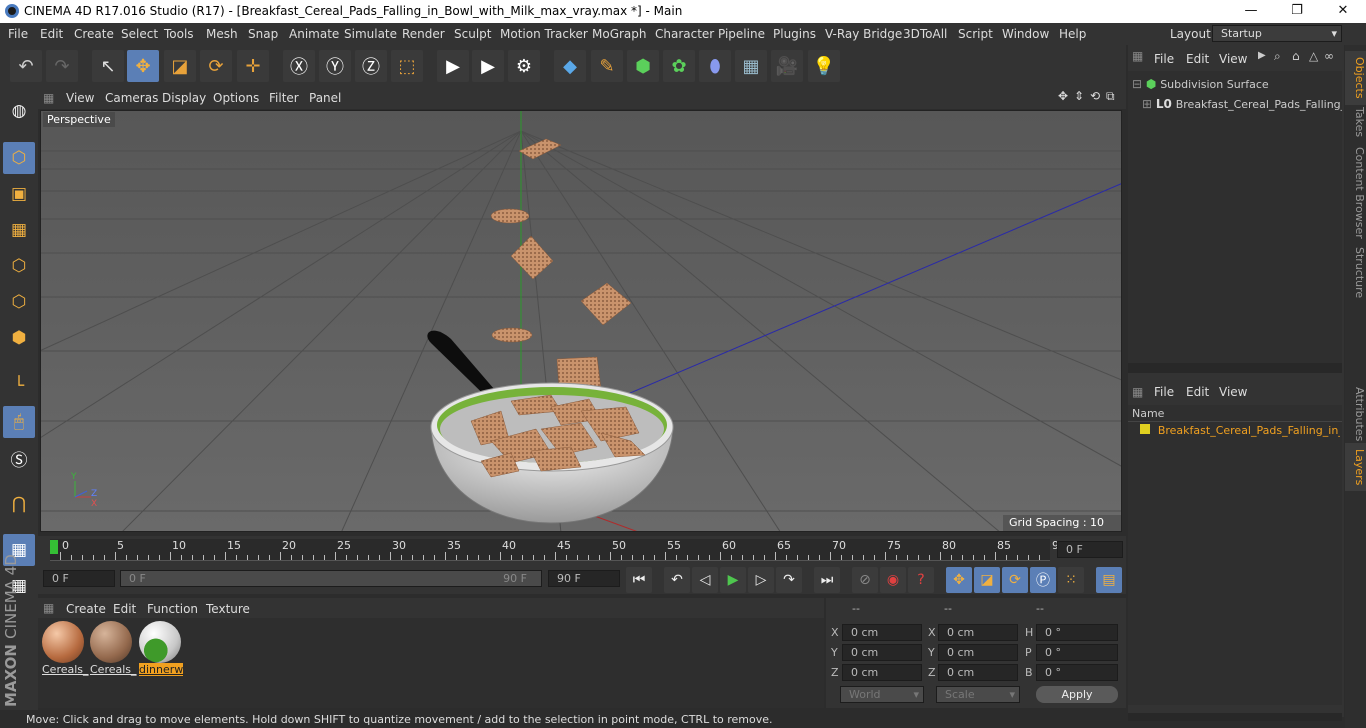  Describe the element at coordinates (925, 34) in the screenshot. I see `menu-3dtoall: 3DToAll` at that location.